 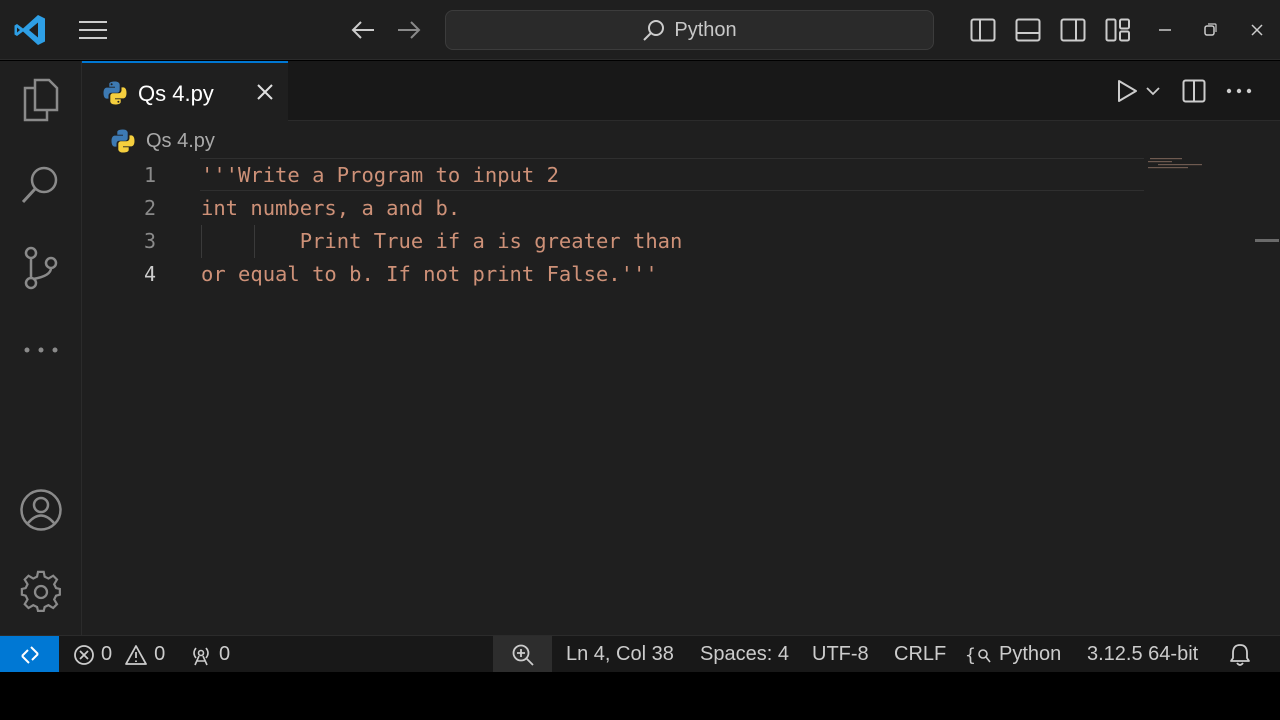 What do you see at coordinates (209, 654) in the screenshot?
I see `ports-indicator: 0` at bounding box center [209, 654].